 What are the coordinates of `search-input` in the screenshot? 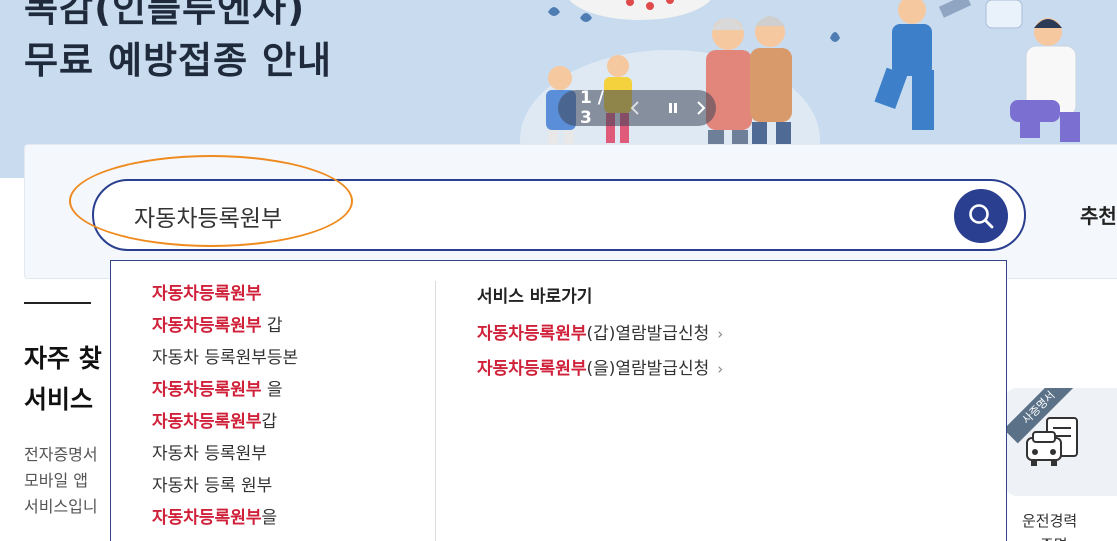 It's located at (524, 216).